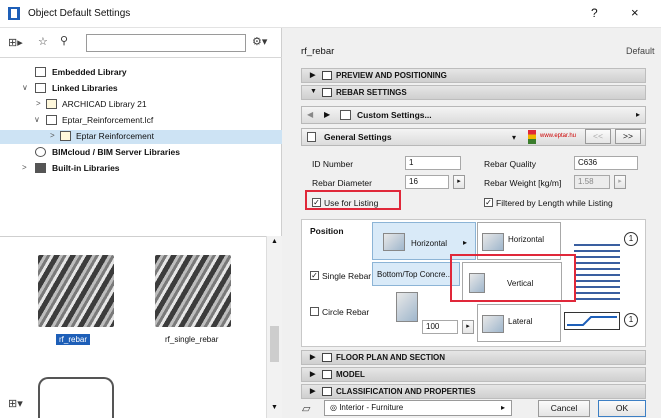  I want to click on scroll-up-icon: ▲, so click(274, 241).